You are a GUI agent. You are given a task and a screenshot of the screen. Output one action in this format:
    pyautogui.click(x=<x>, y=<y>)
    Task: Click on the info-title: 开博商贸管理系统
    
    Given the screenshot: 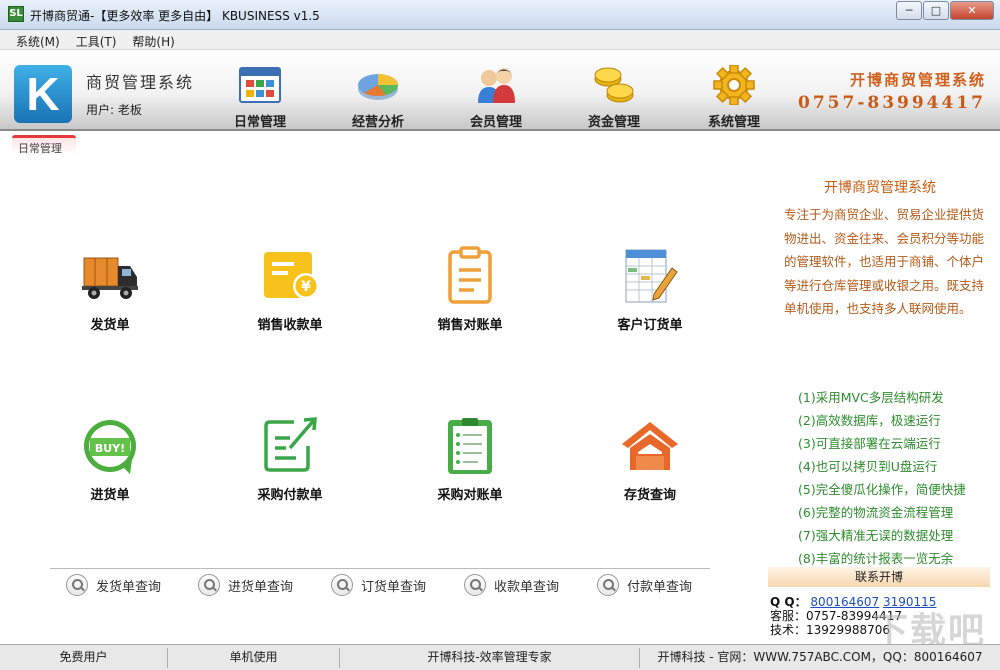 What is the action you would take?
    pyautogui.click(x=880, y=188)
    